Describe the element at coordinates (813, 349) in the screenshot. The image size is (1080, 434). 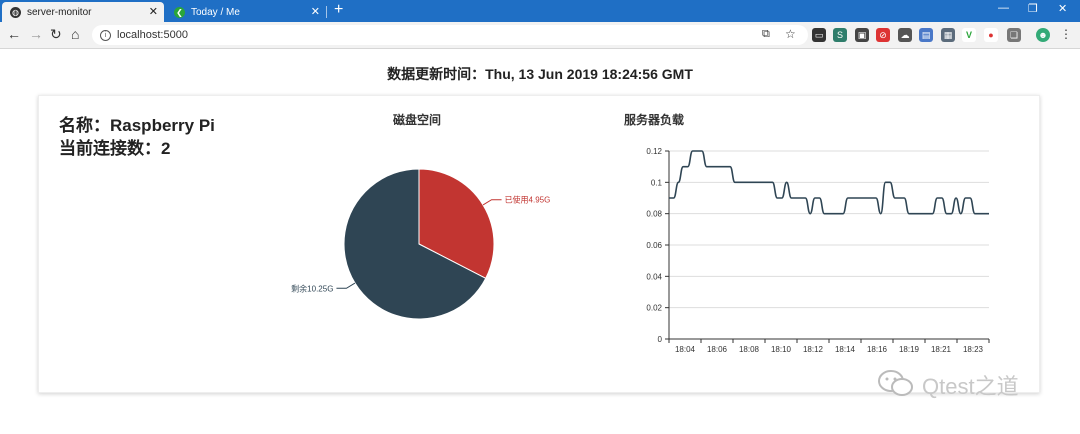
I see `x-tick-label: 18:12` at that location.